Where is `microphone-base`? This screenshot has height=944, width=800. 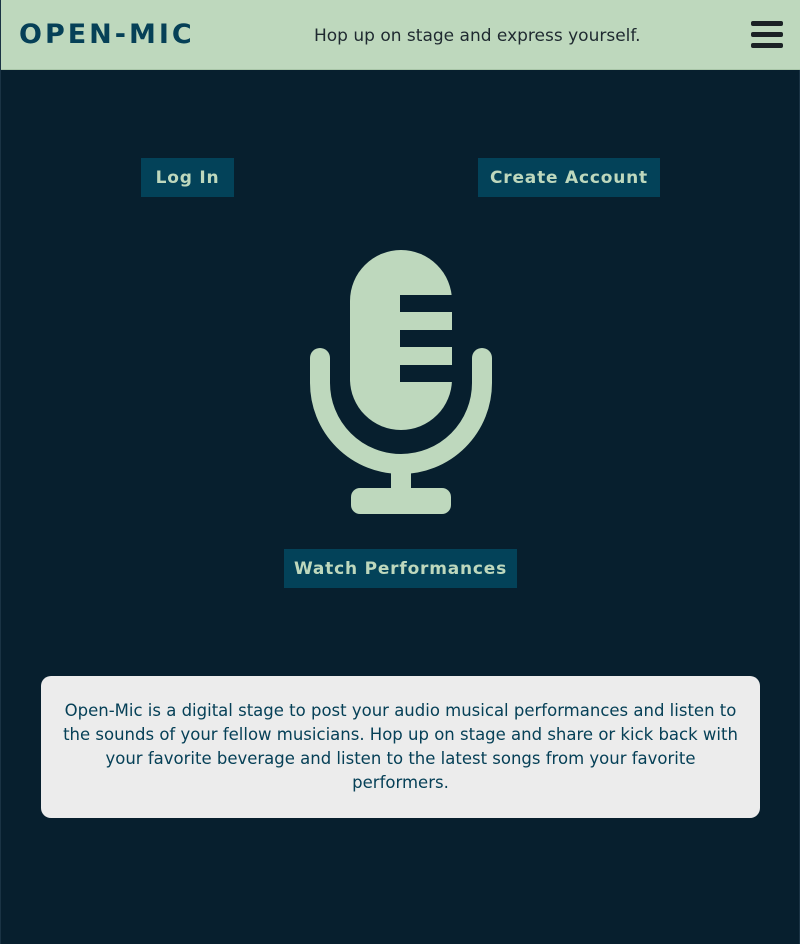
microphone-base is located at coordinates (401, 501).